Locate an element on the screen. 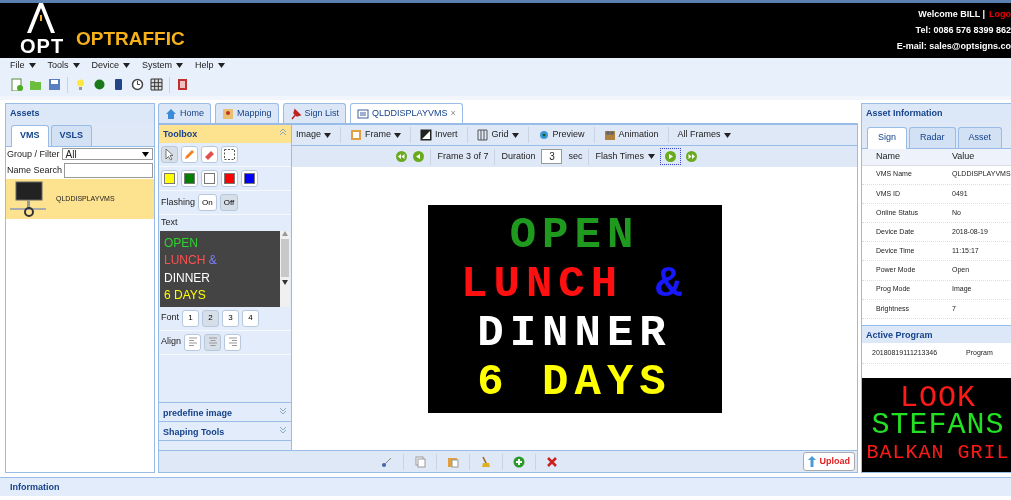 Image resolution: width=1011 pixels, height=500 pixels. new-file-icon is located at coordinates (16, 84).